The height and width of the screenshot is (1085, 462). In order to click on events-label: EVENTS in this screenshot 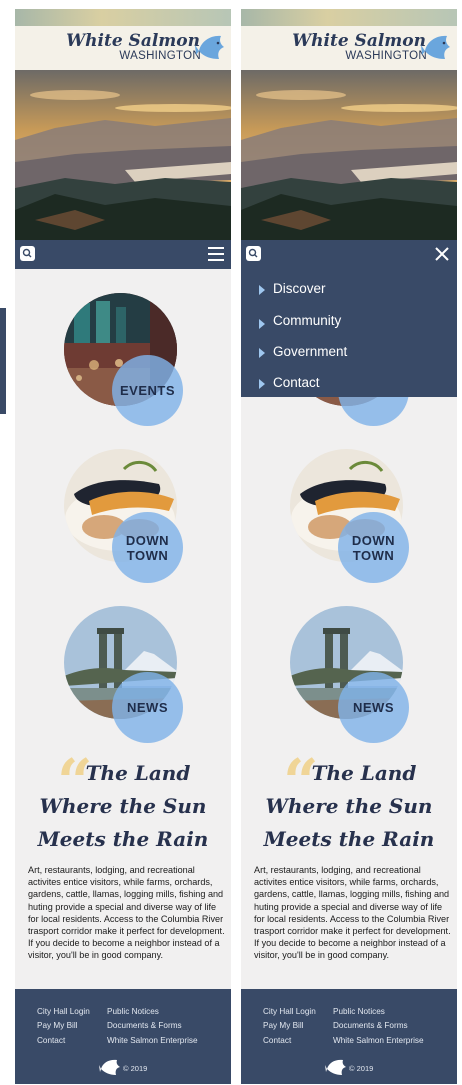, I will do `click(147, 390)`.